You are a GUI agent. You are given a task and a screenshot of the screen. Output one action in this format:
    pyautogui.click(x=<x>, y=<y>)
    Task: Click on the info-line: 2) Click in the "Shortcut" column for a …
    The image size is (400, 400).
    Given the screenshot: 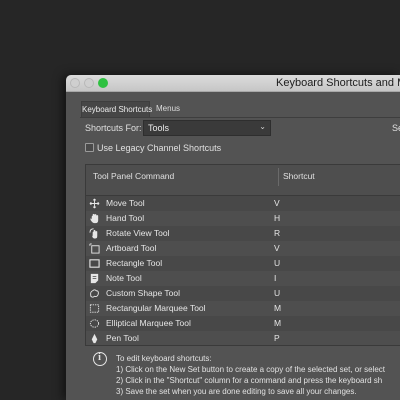 What is the action you would take?
    pyautogui.click(x=249, y=380)
    